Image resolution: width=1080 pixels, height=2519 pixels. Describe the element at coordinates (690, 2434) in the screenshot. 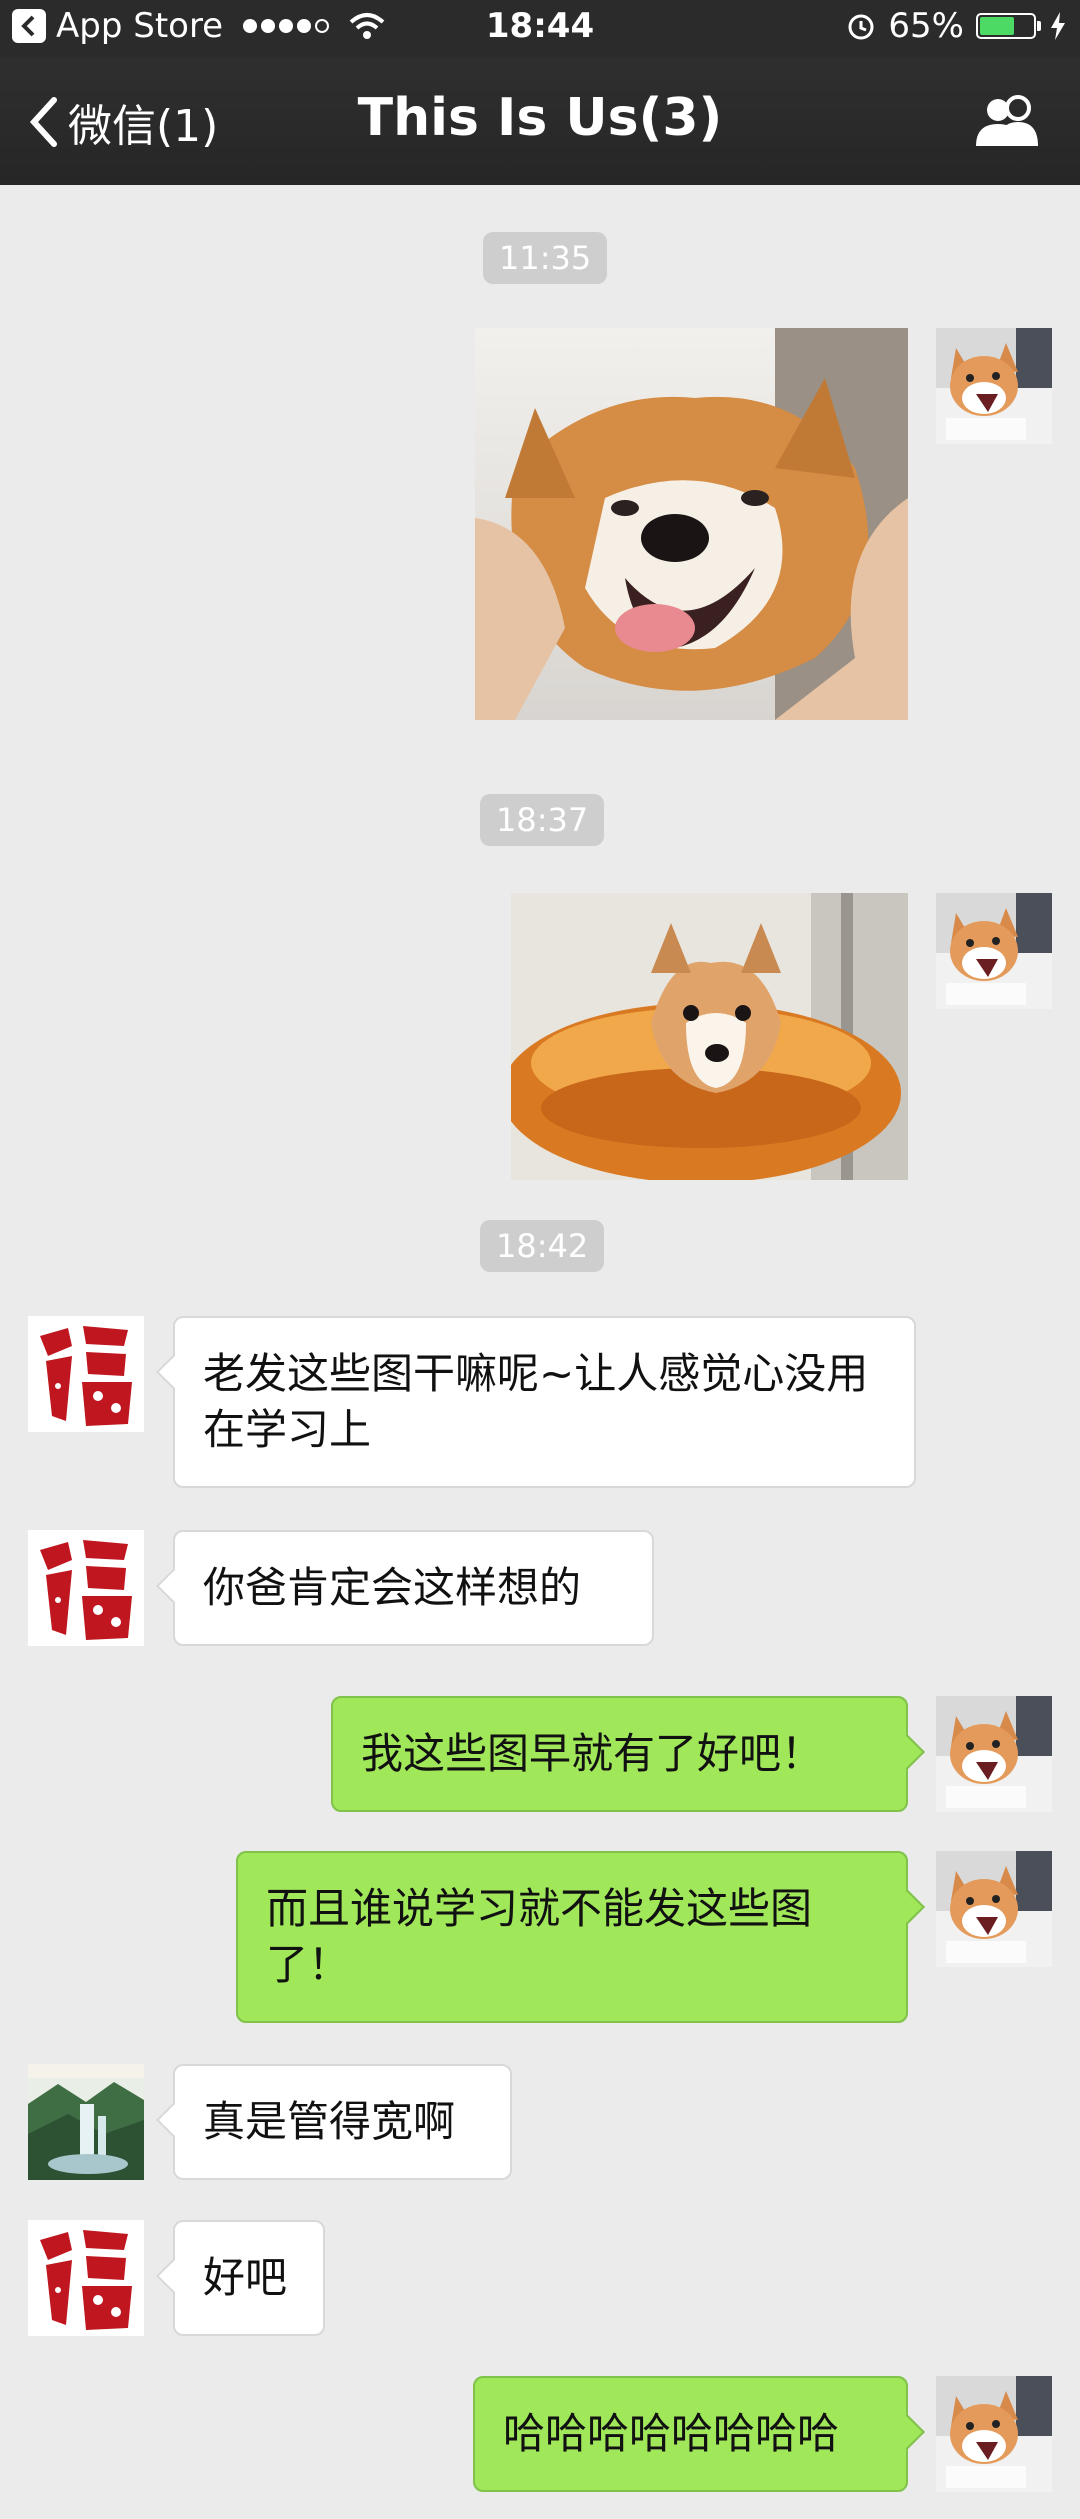

I see `message-bubble-outgoing: 哈哈哈哈哈哈哈哈` at that location.